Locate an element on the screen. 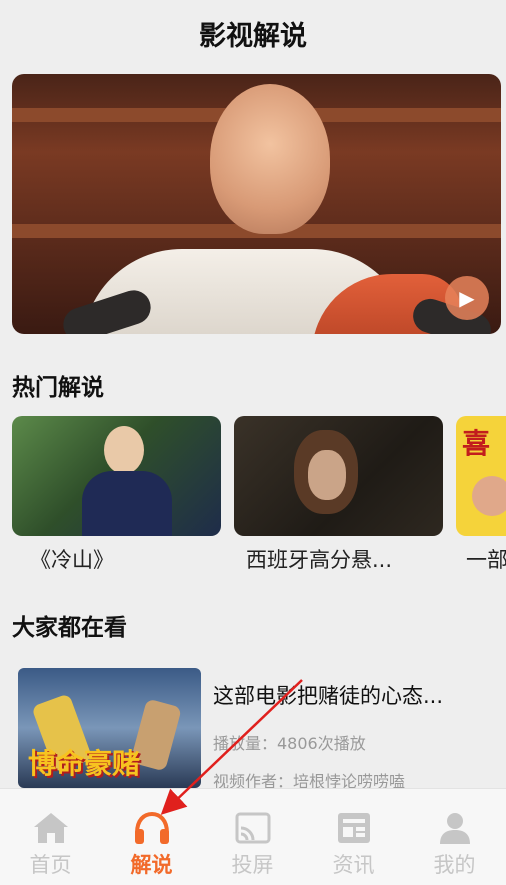 The height and width of the screenshot is (885, 506). section-title-hot: 热门解说 is located at coordinates (58, 388).